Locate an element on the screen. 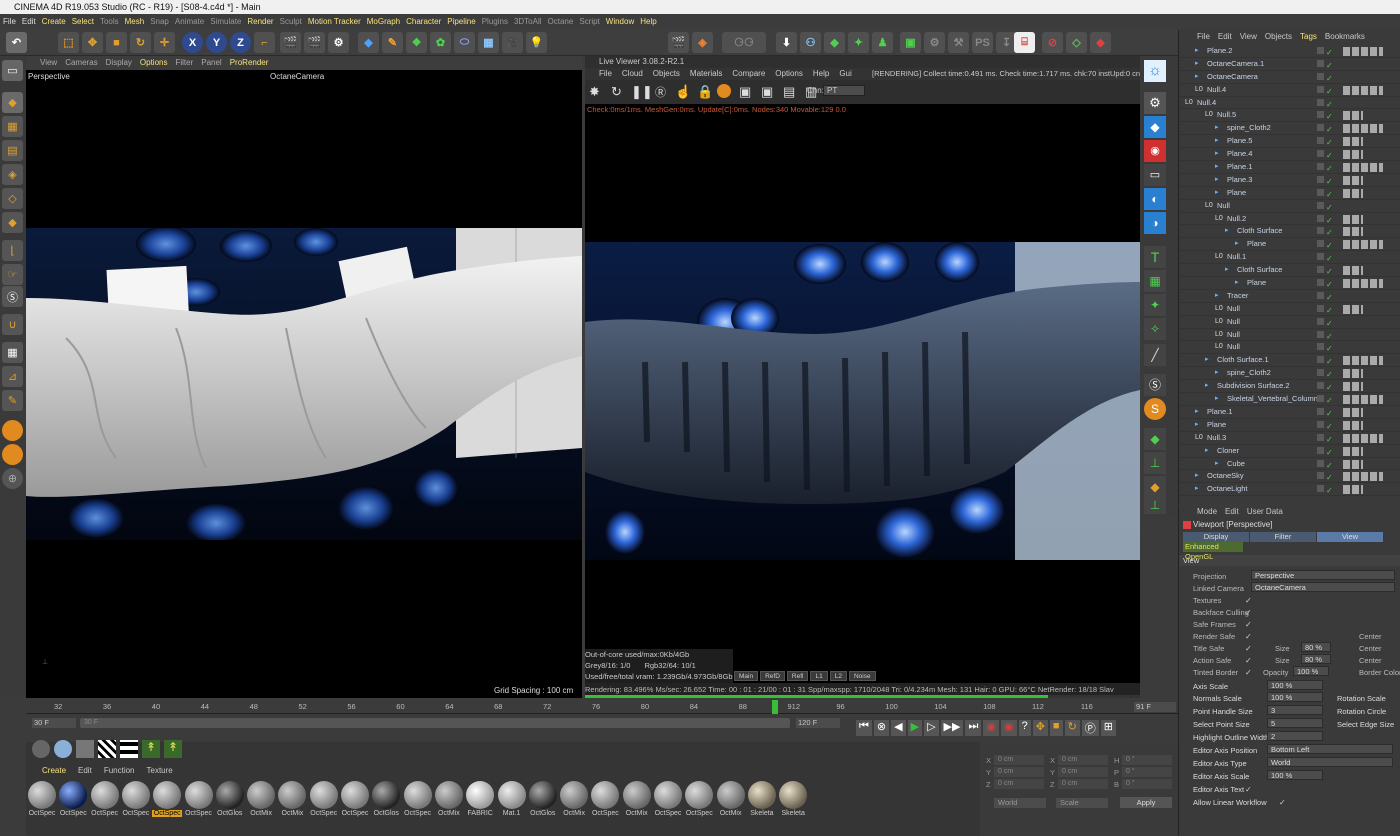  obj-menu-objects: Objects is located at coordinates (1278, 37).